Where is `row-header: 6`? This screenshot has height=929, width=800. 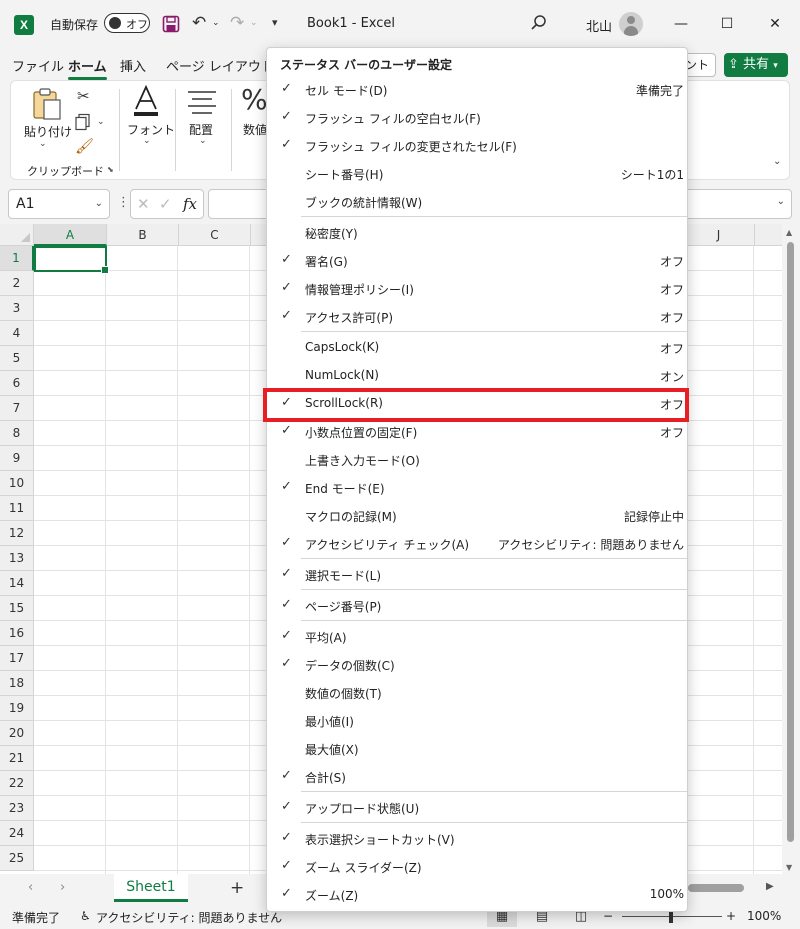
row-header: 6 is located at coordinates (17, 383).